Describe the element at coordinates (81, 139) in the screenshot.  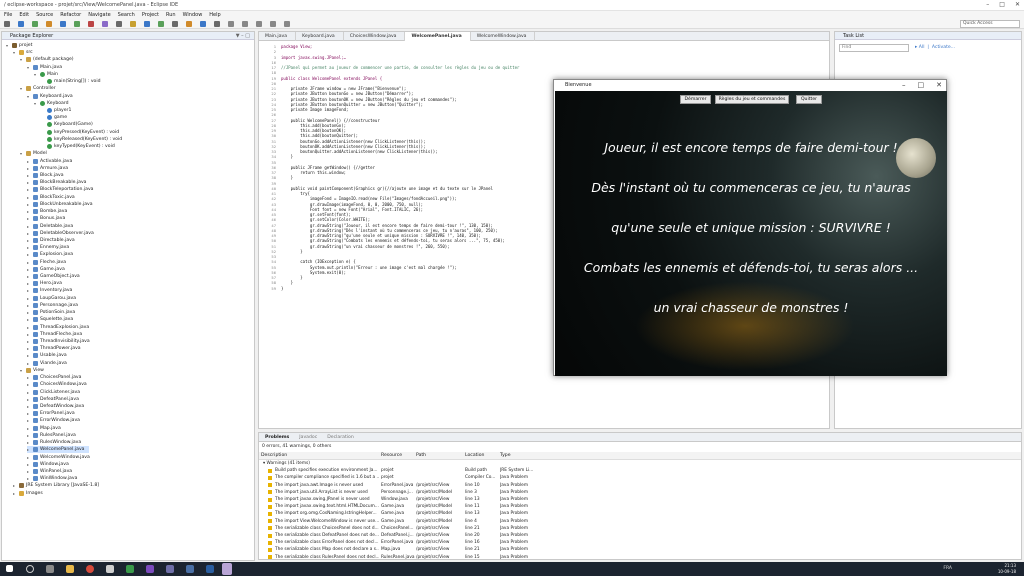
I see `tree-item: keyReleased(KeyEvent) : void` at that location.